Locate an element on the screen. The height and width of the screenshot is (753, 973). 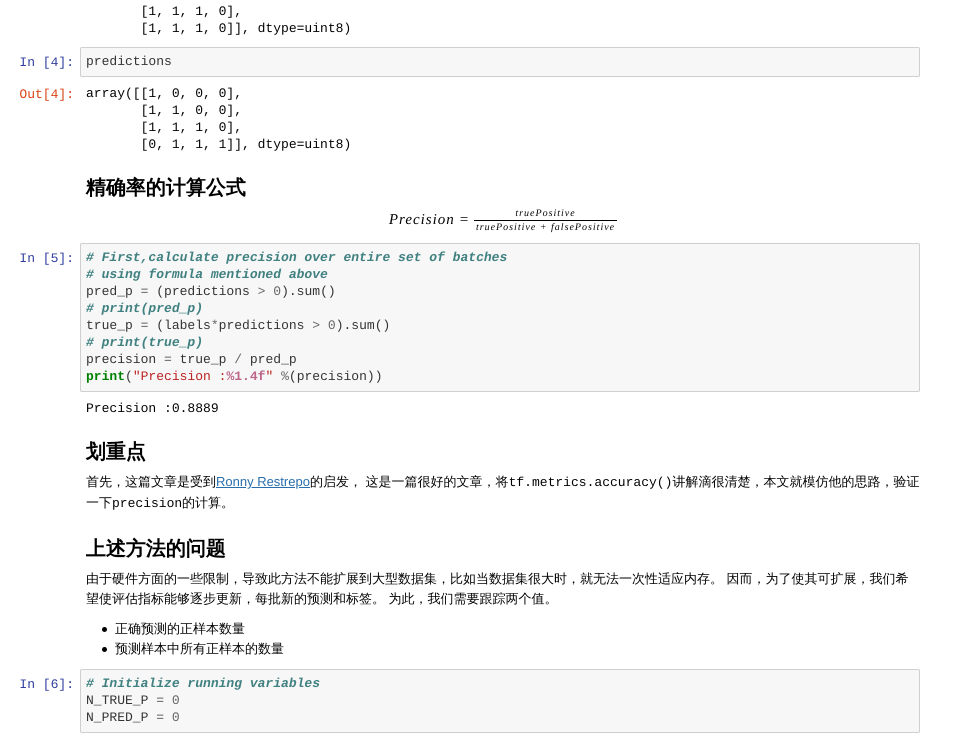
section-heading: 上述方法的问题 is located at coordinates (156, 549).